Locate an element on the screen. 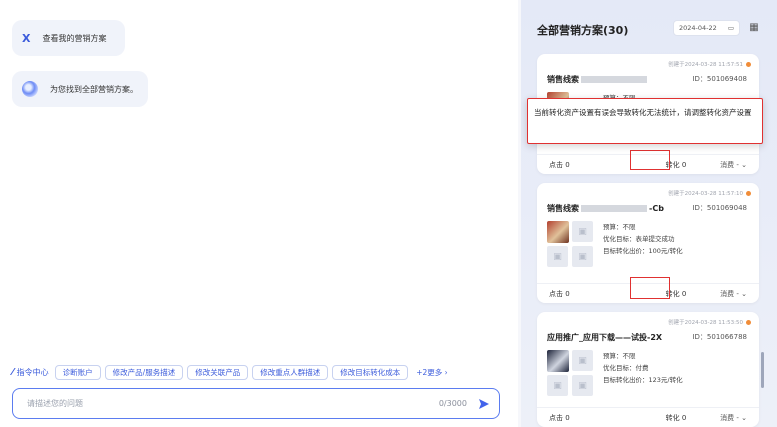 Image resolution: width=777 pixels, height=427 pixels. created-time-text: 创建于2024-03-28 11:57:10 is located at coordinates (705, 194).